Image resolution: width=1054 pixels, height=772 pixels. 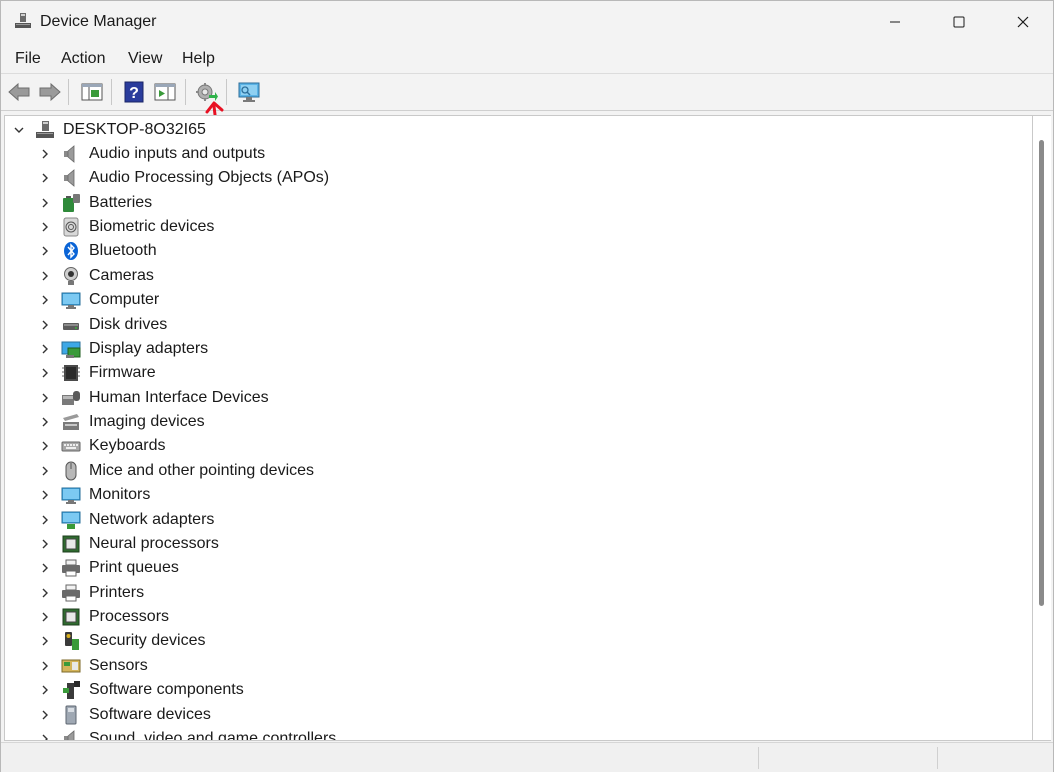 I want to click on keyboard-icon, so click(x=71, y=446).